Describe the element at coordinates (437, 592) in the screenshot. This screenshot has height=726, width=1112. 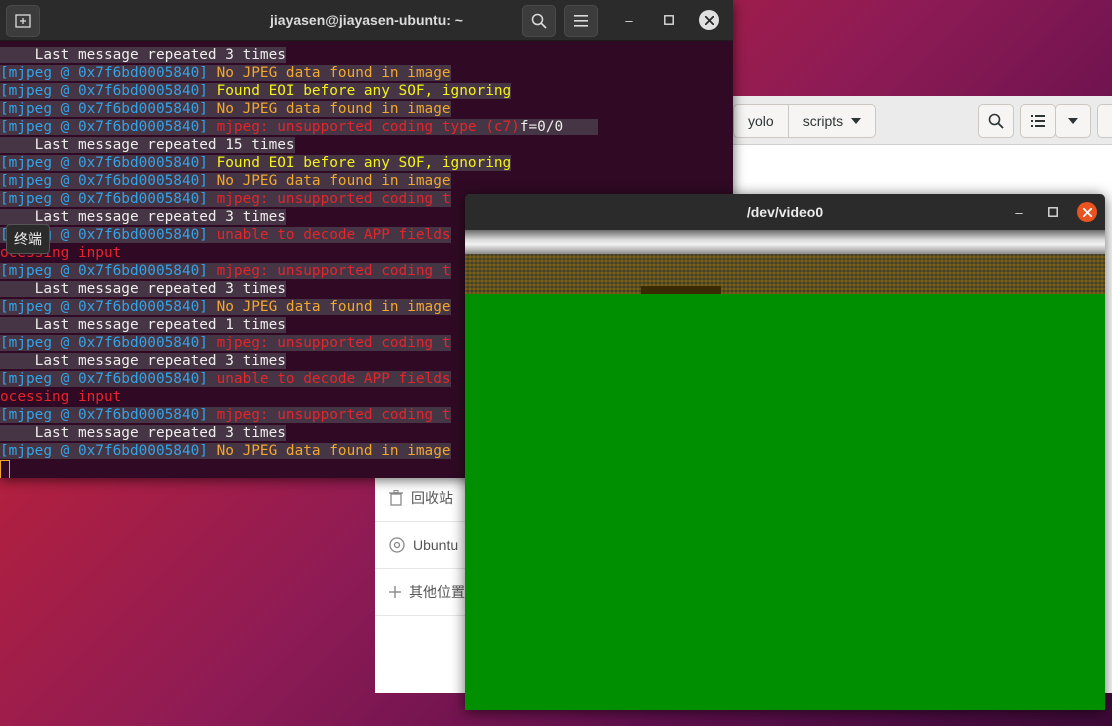
I see `sidebar-item-label: 其他位置` at that location.